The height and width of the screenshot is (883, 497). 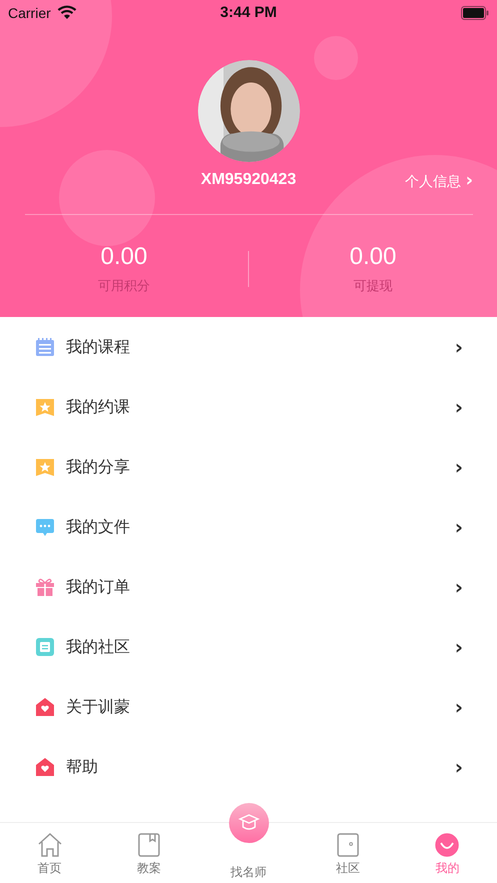 What do you see at coordinates (149, 845) in the screenshot?
I see `book-icon` at bounding box center [149, 845].